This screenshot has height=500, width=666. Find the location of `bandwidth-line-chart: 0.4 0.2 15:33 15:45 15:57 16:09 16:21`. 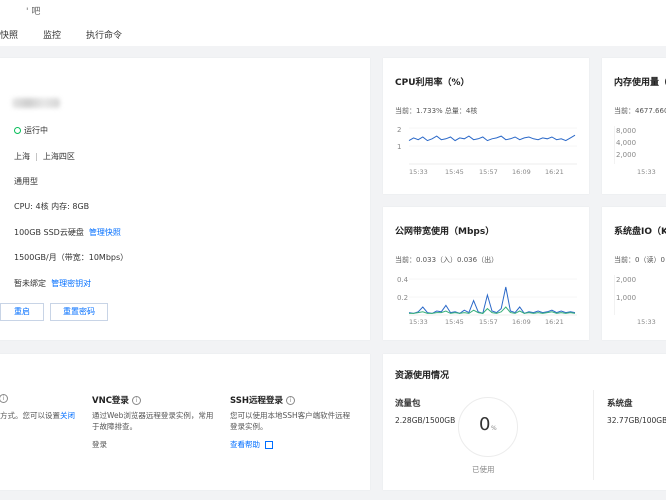

bandwidth-line-chart: 0.4 0.2 15:33 15:45 15:57 16:09 16:21 is located at coordinates (487, 301).